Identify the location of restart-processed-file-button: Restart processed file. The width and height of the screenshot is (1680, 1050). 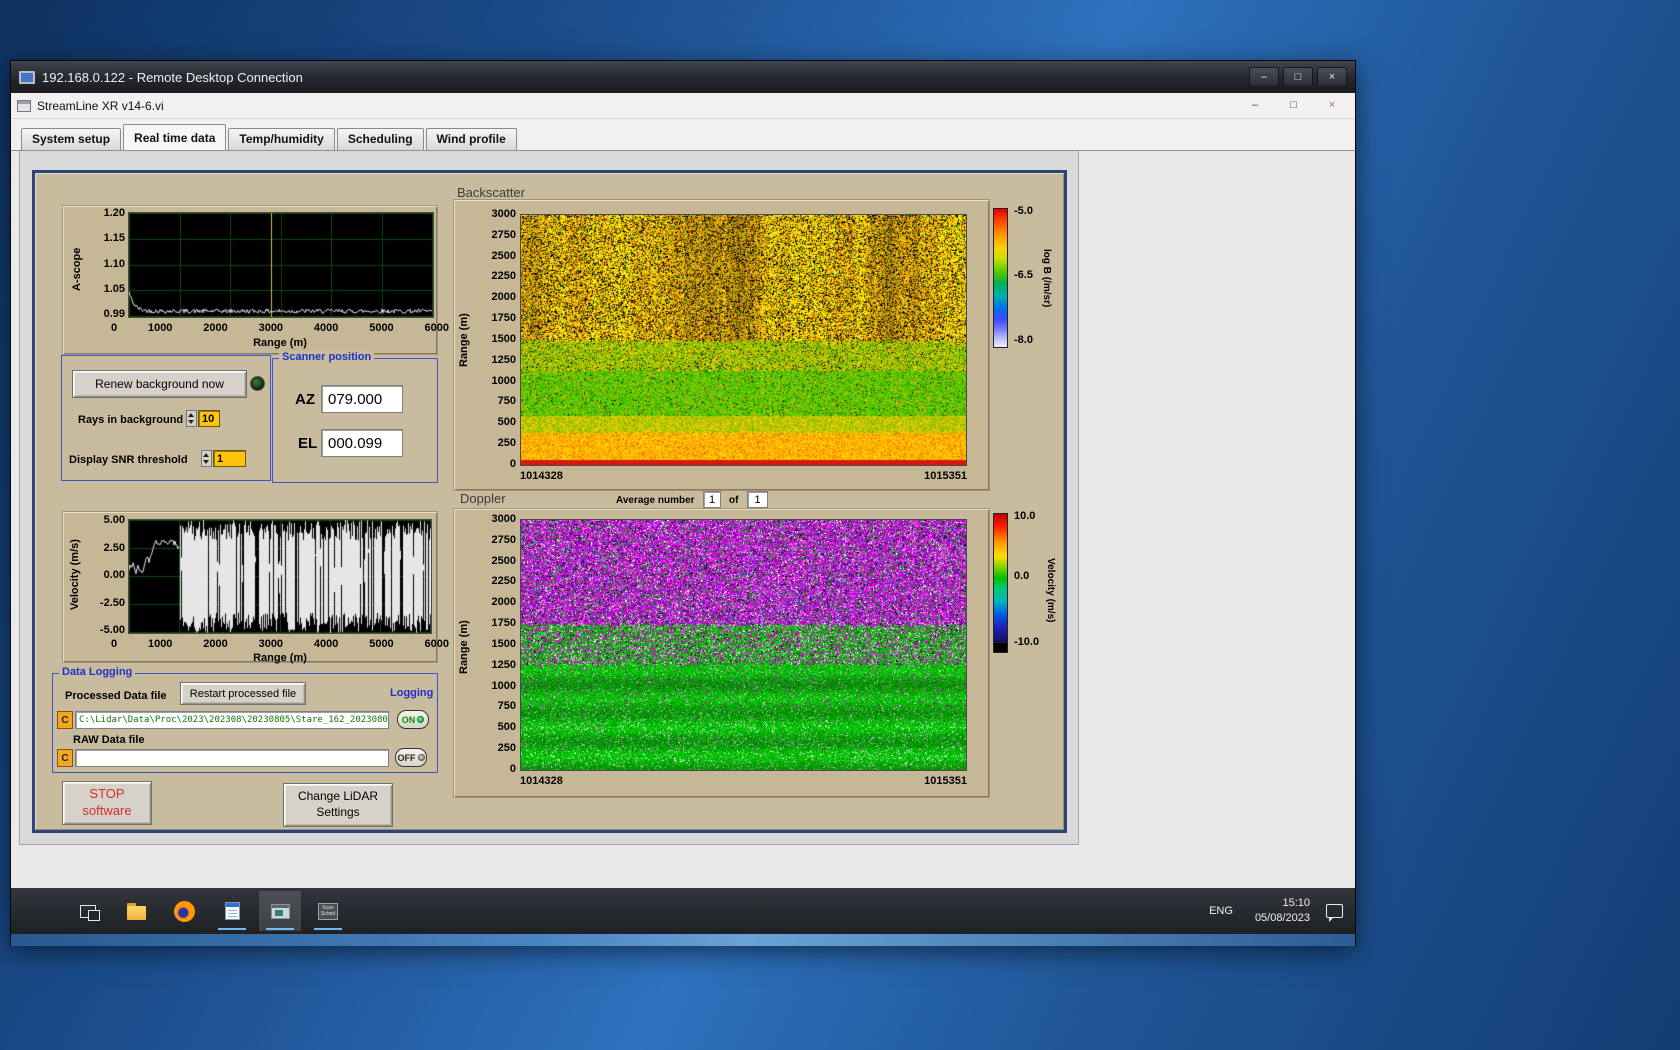
(243, 693).